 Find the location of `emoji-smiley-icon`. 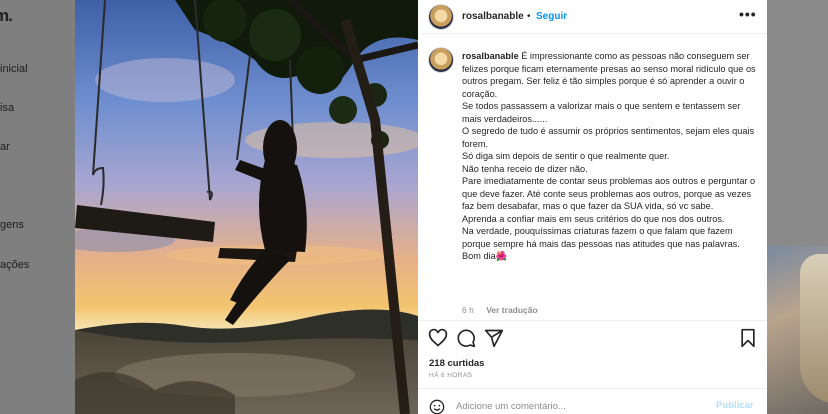

emoji-smiley-icon is located at coordinates (437, 406).